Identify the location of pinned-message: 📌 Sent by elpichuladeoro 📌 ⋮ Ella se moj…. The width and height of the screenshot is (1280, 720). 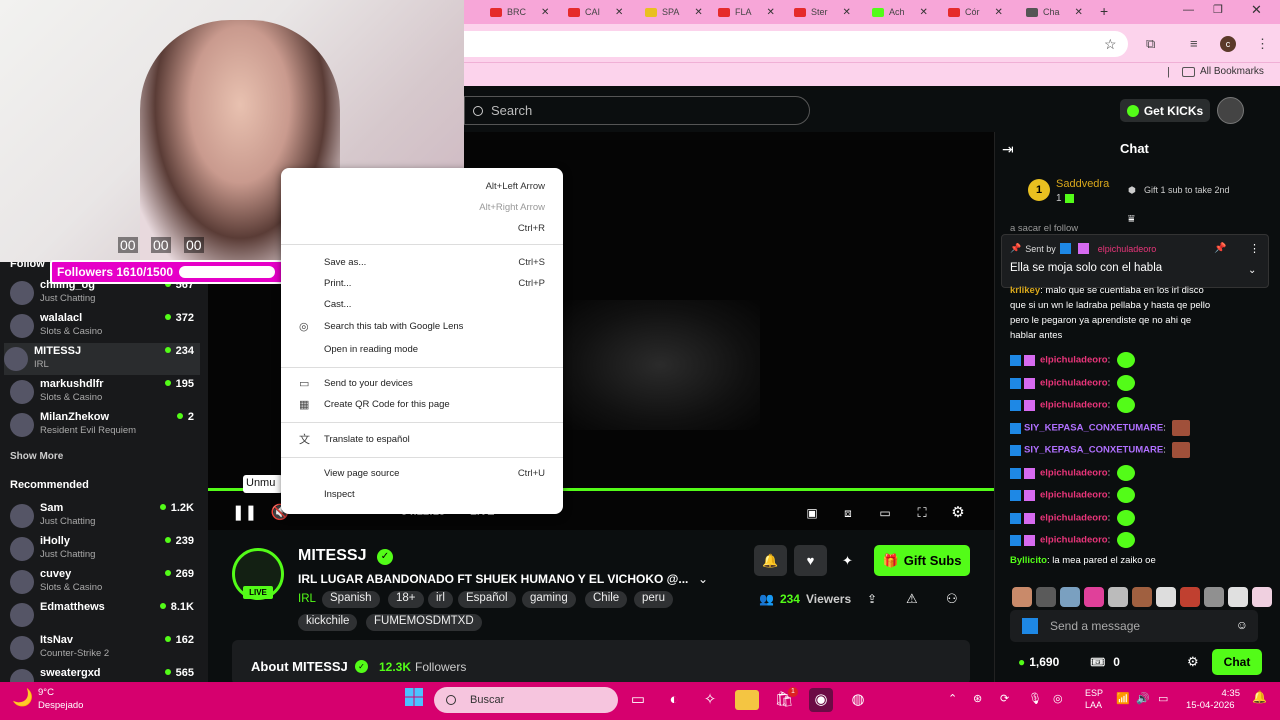
(1135, 261).